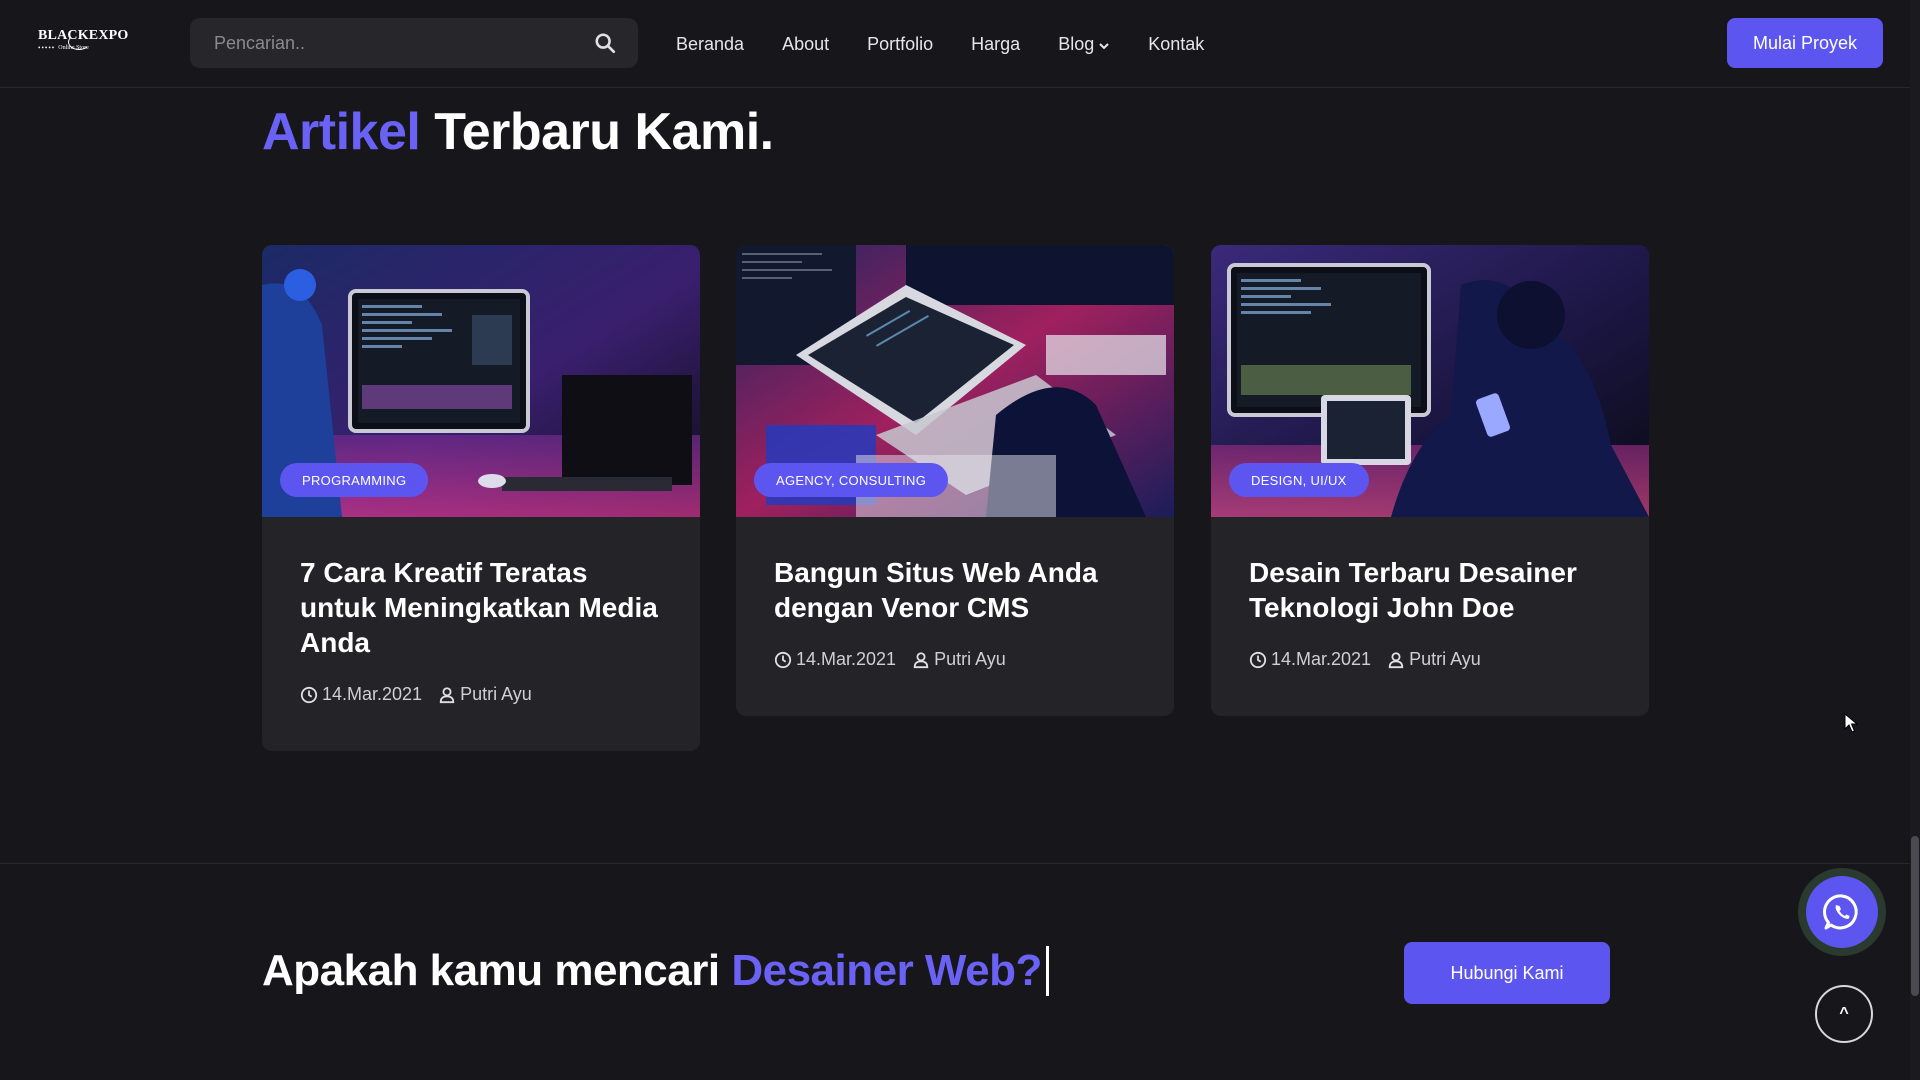 This screenshot has height=1080, width=1920. I want to click on logo-swirl-icon, so click(79, 42).